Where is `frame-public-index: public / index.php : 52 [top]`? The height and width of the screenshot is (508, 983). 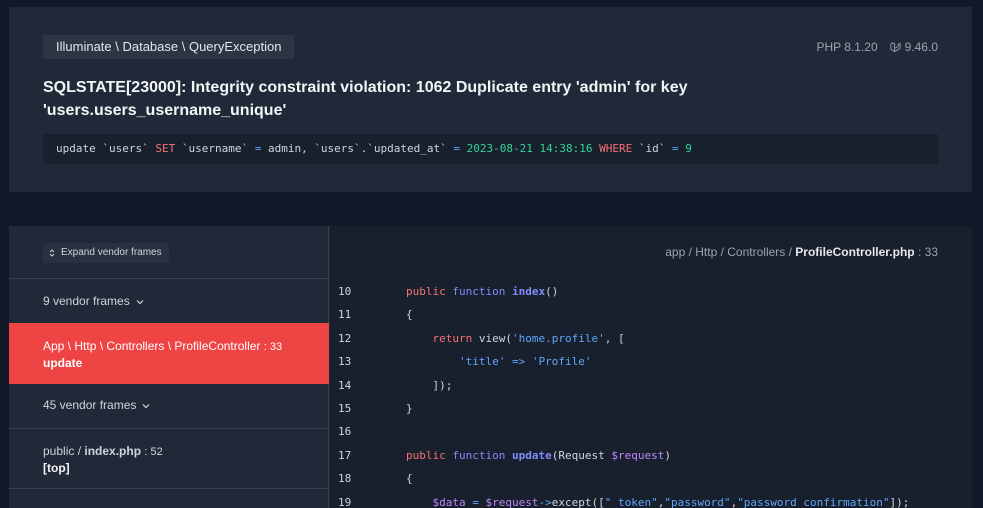
frame-public-index: public / index.php : 52 [top] is located at coordinates (169, 458).